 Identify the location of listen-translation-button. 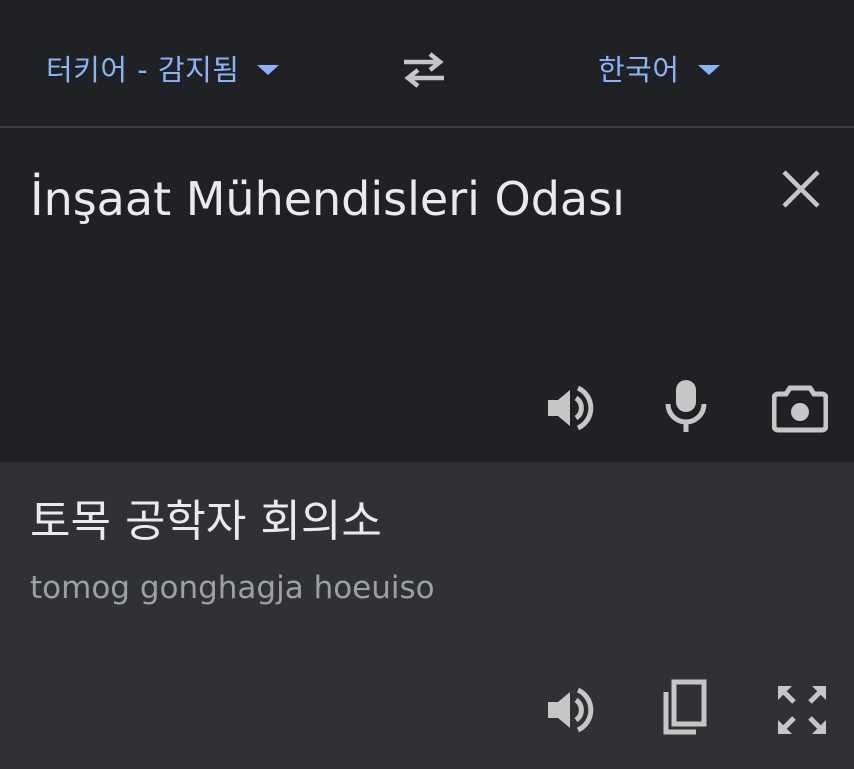
(570, 710).